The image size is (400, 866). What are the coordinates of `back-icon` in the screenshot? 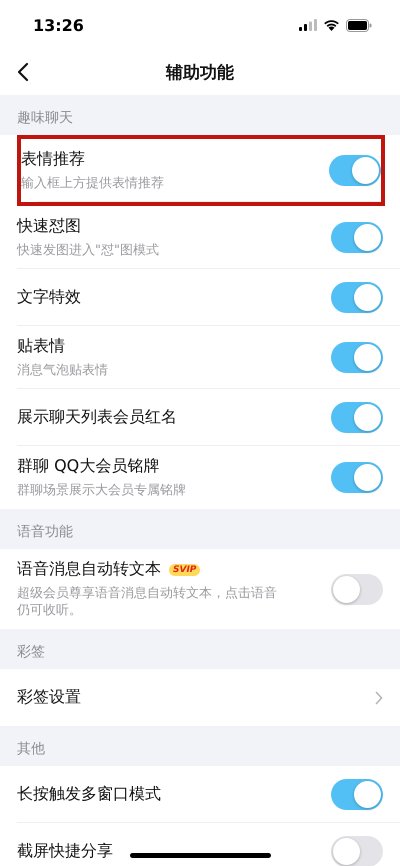 It's located at (23, 72).